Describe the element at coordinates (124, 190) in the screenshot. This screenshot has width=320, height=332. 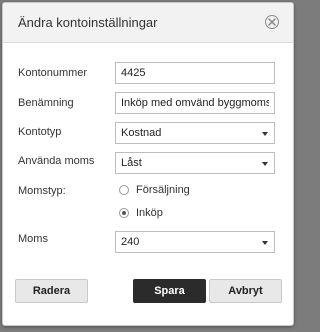
I see `radio-unchecked-icon` at that location.